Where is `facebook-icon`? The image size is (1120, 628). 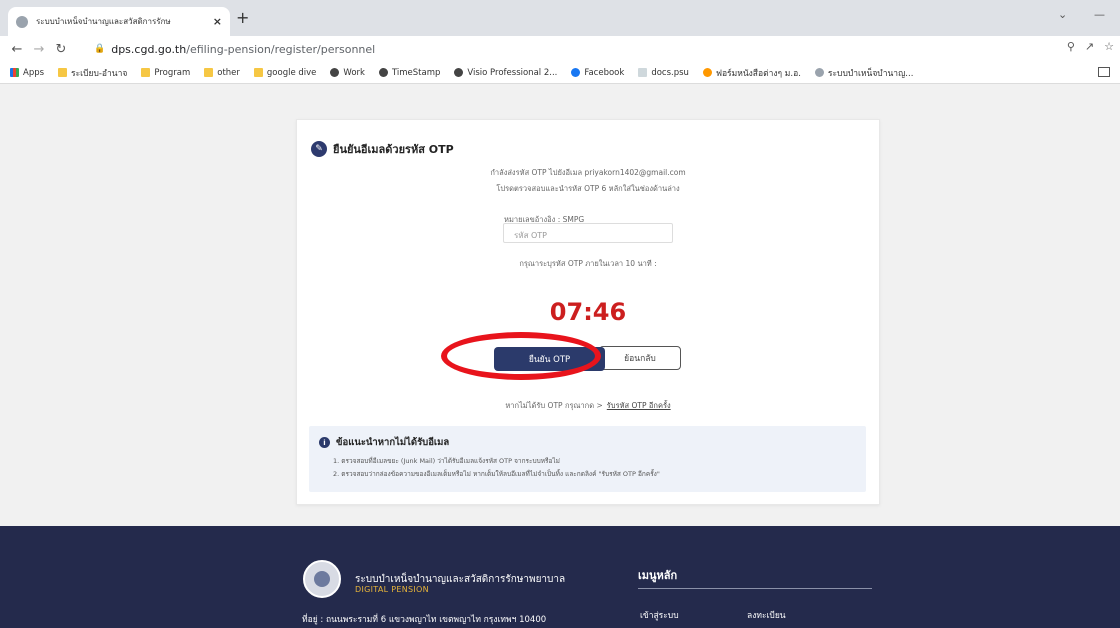 facebook-icon is located at coordinates (576, 72).